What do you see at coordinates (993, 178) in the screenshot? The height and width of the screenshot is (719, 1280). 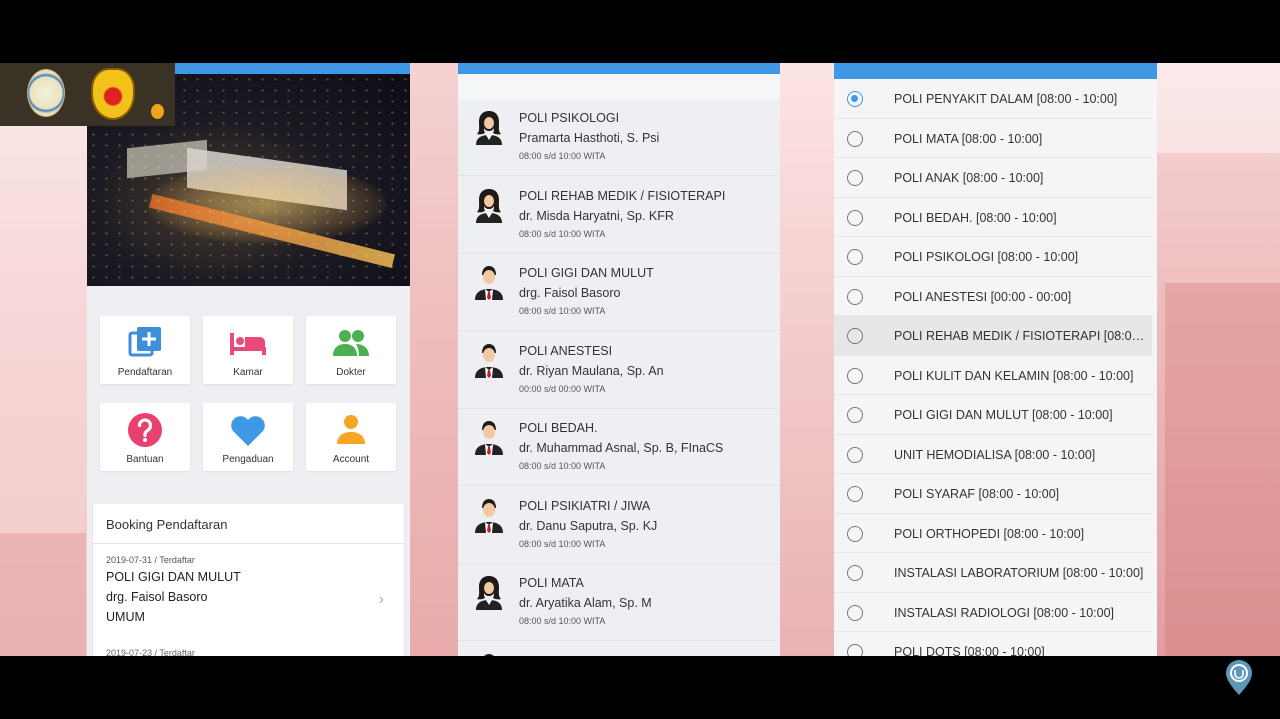 I see `poli-radio-option: POLI ANAK [08:00 - 10:00]` at bounding box center [993, 178].